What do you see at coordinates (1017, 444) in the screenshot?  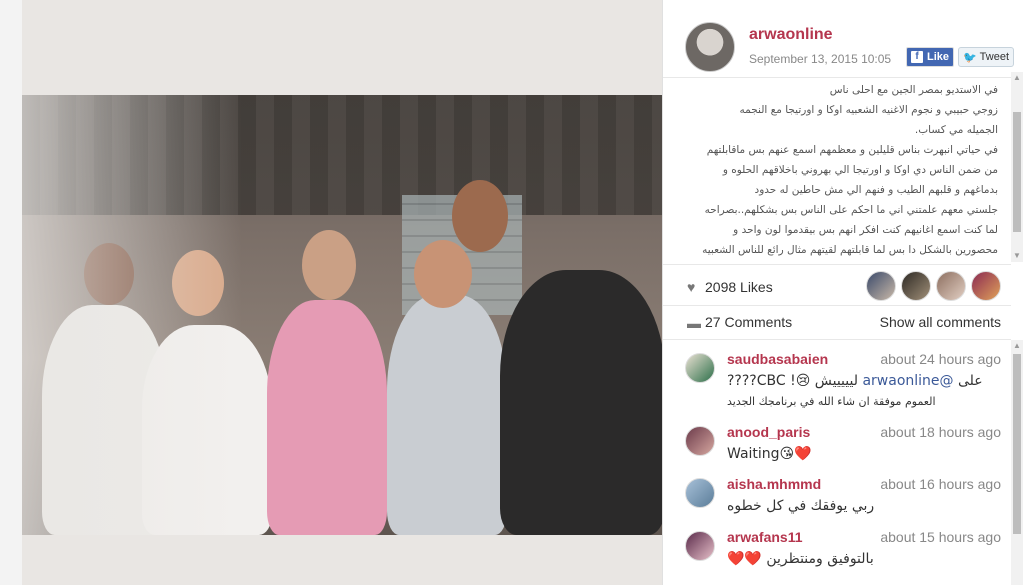 I see `comments-scroll-thumb` at bounding box center [1017, 444].